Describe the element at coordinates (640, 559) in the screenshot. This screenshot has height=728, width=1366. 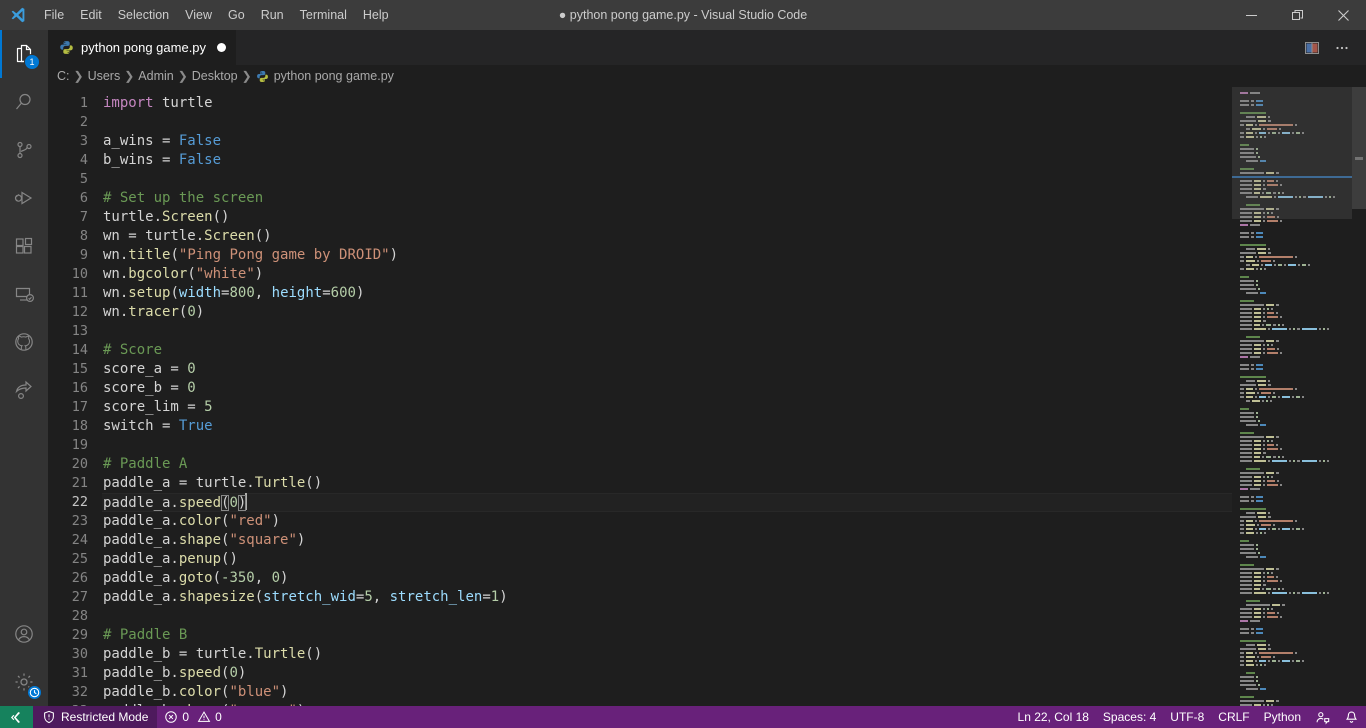
I see `code-line: 25 paddle_a.penup()` at that location.